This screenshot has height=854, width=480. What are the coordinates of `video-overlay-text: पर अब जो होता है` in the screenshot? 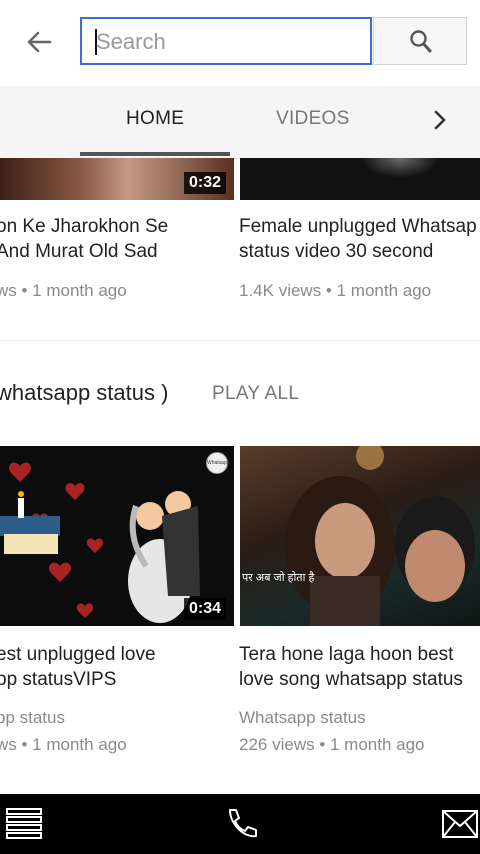 It's located at (278, 578).